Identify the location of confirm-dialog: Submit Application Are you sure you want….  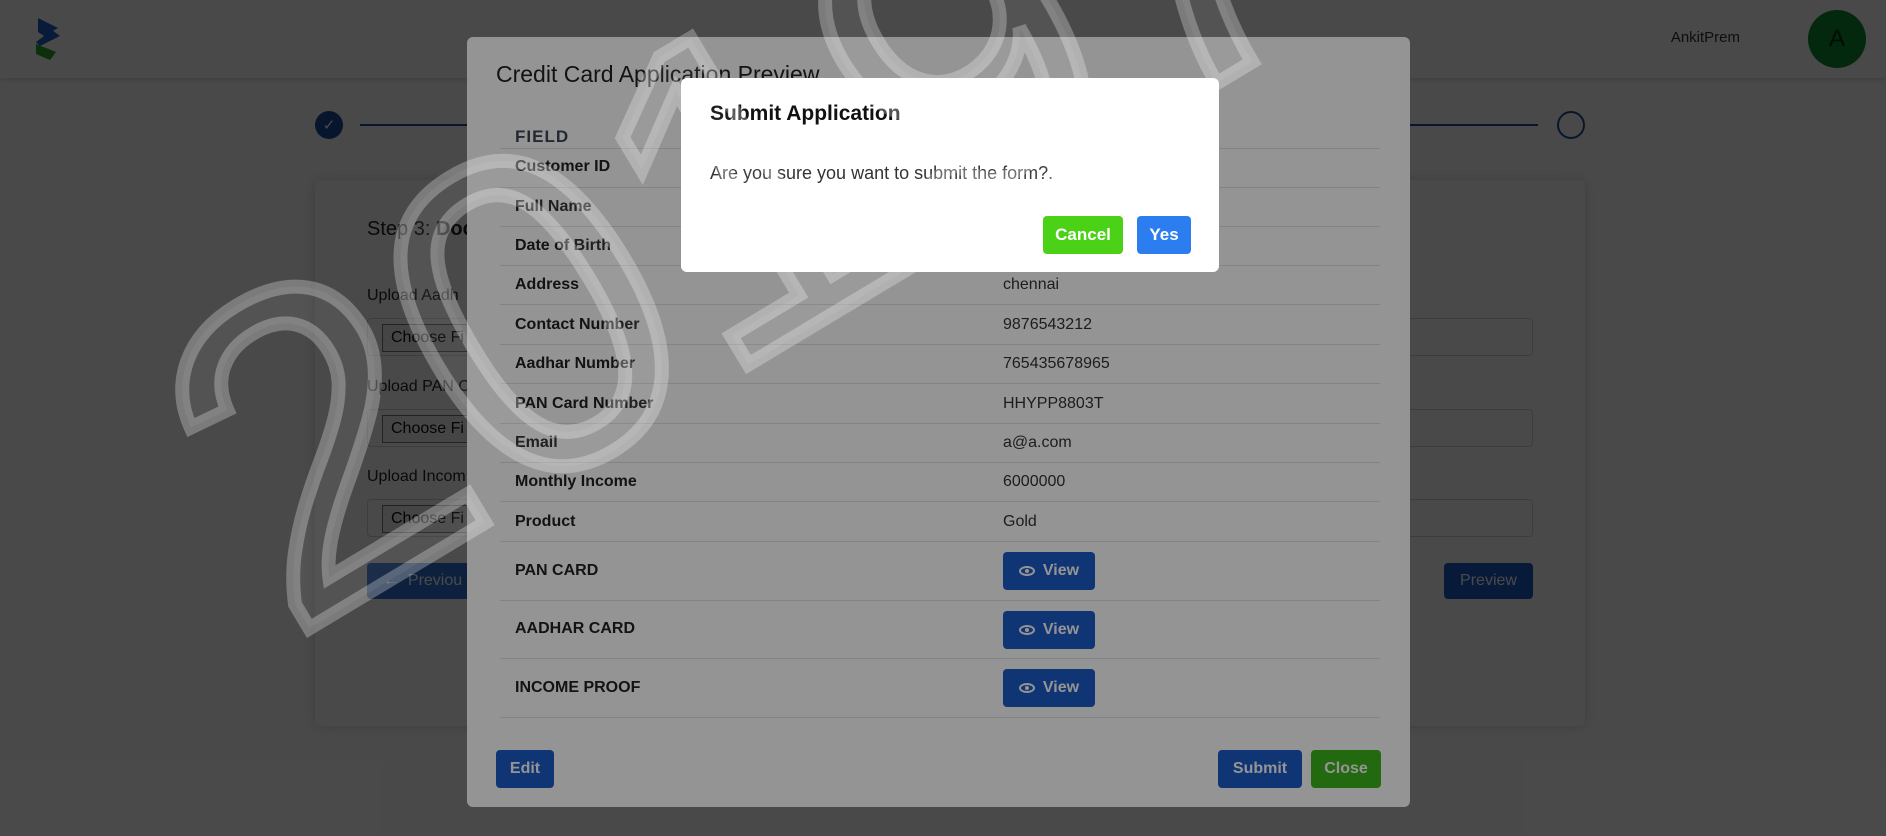
(950, 175).